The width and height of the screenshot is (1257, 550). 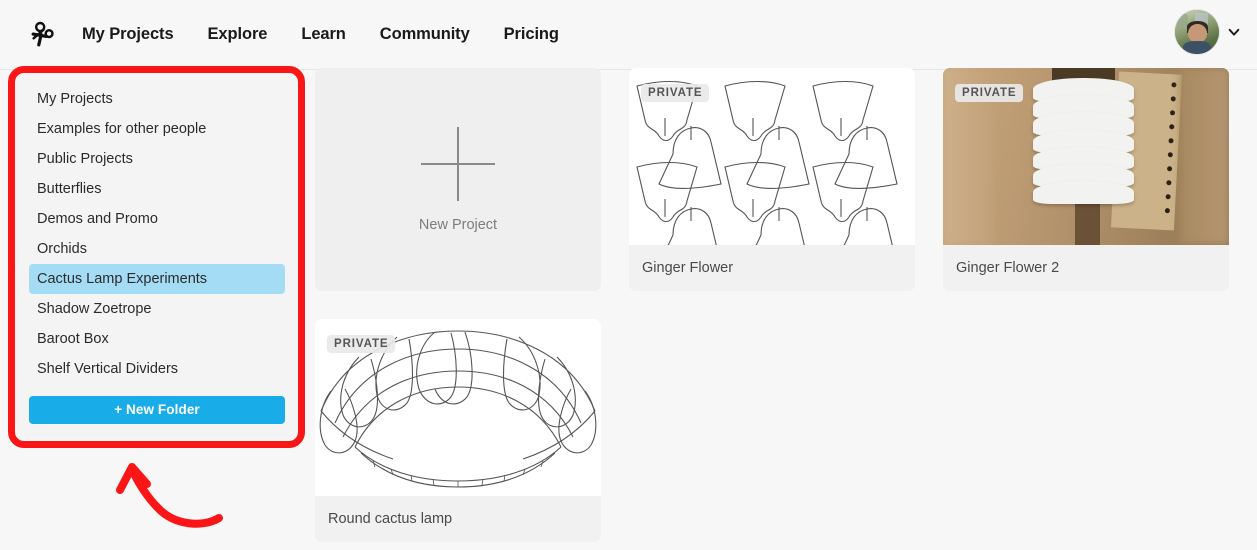 I want to click on nav-item-learn: Learn, so click(x=323, y=34).